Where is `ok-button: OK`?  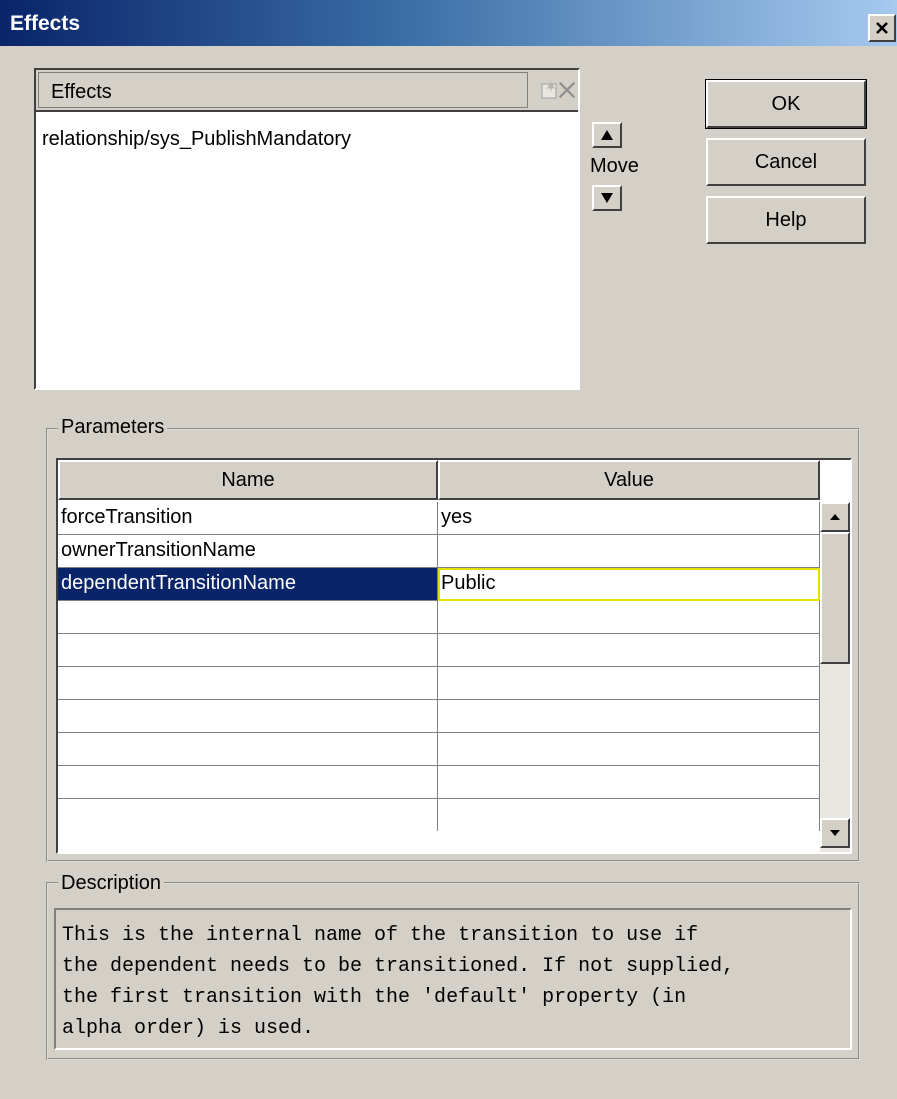
ok-button: OK is located at coordinates (786, 104).